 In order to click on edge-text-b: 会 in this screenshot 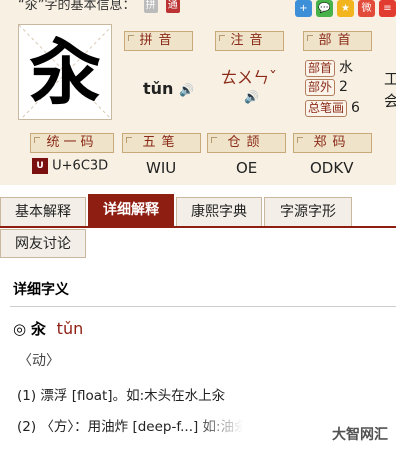, I will do `click(390, 101)`.